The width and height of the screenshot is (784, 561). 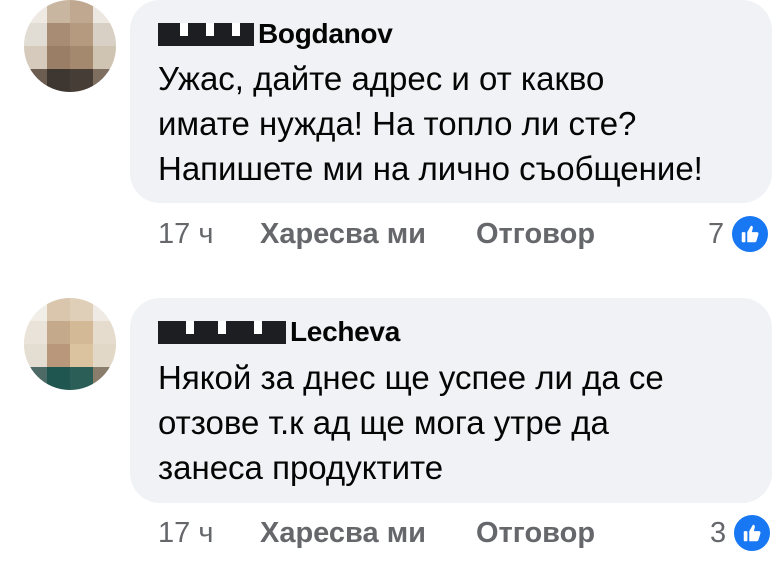 I want to click on comment-2-author: Lecheva, so click(x=279, y=332).